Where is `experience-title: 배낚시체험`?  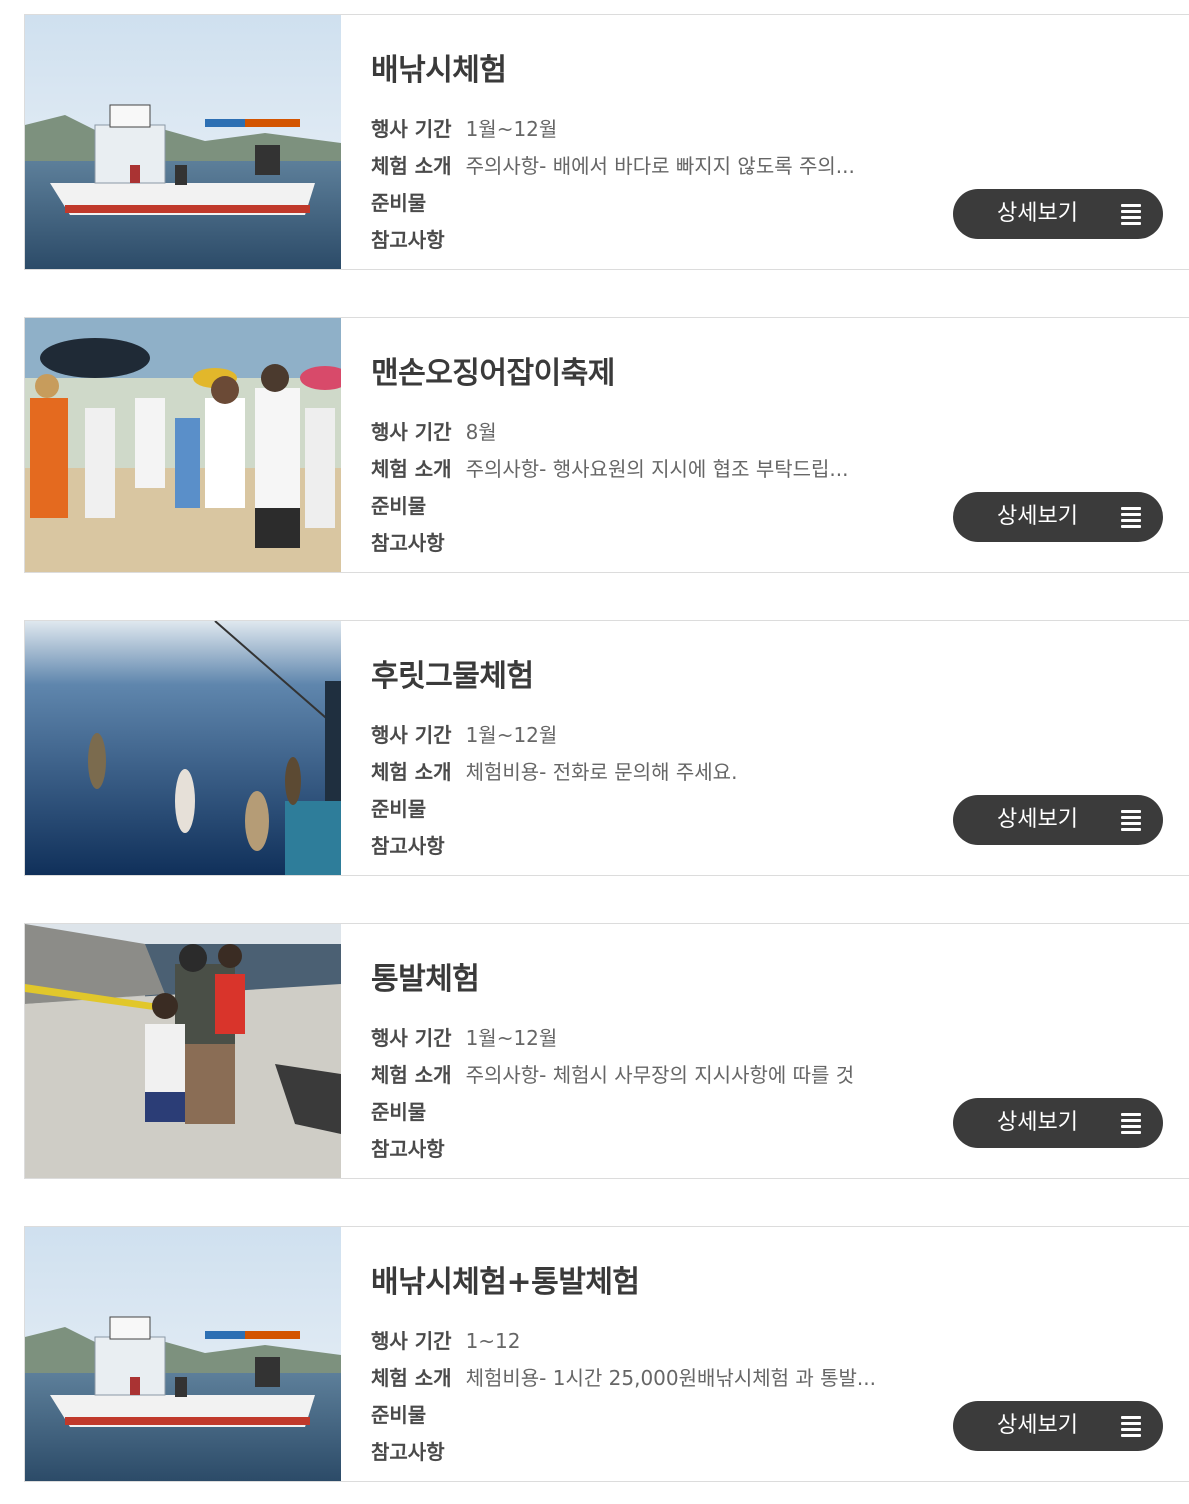
experience-title: 배낚시체험 is located at coordinates (439, 67).